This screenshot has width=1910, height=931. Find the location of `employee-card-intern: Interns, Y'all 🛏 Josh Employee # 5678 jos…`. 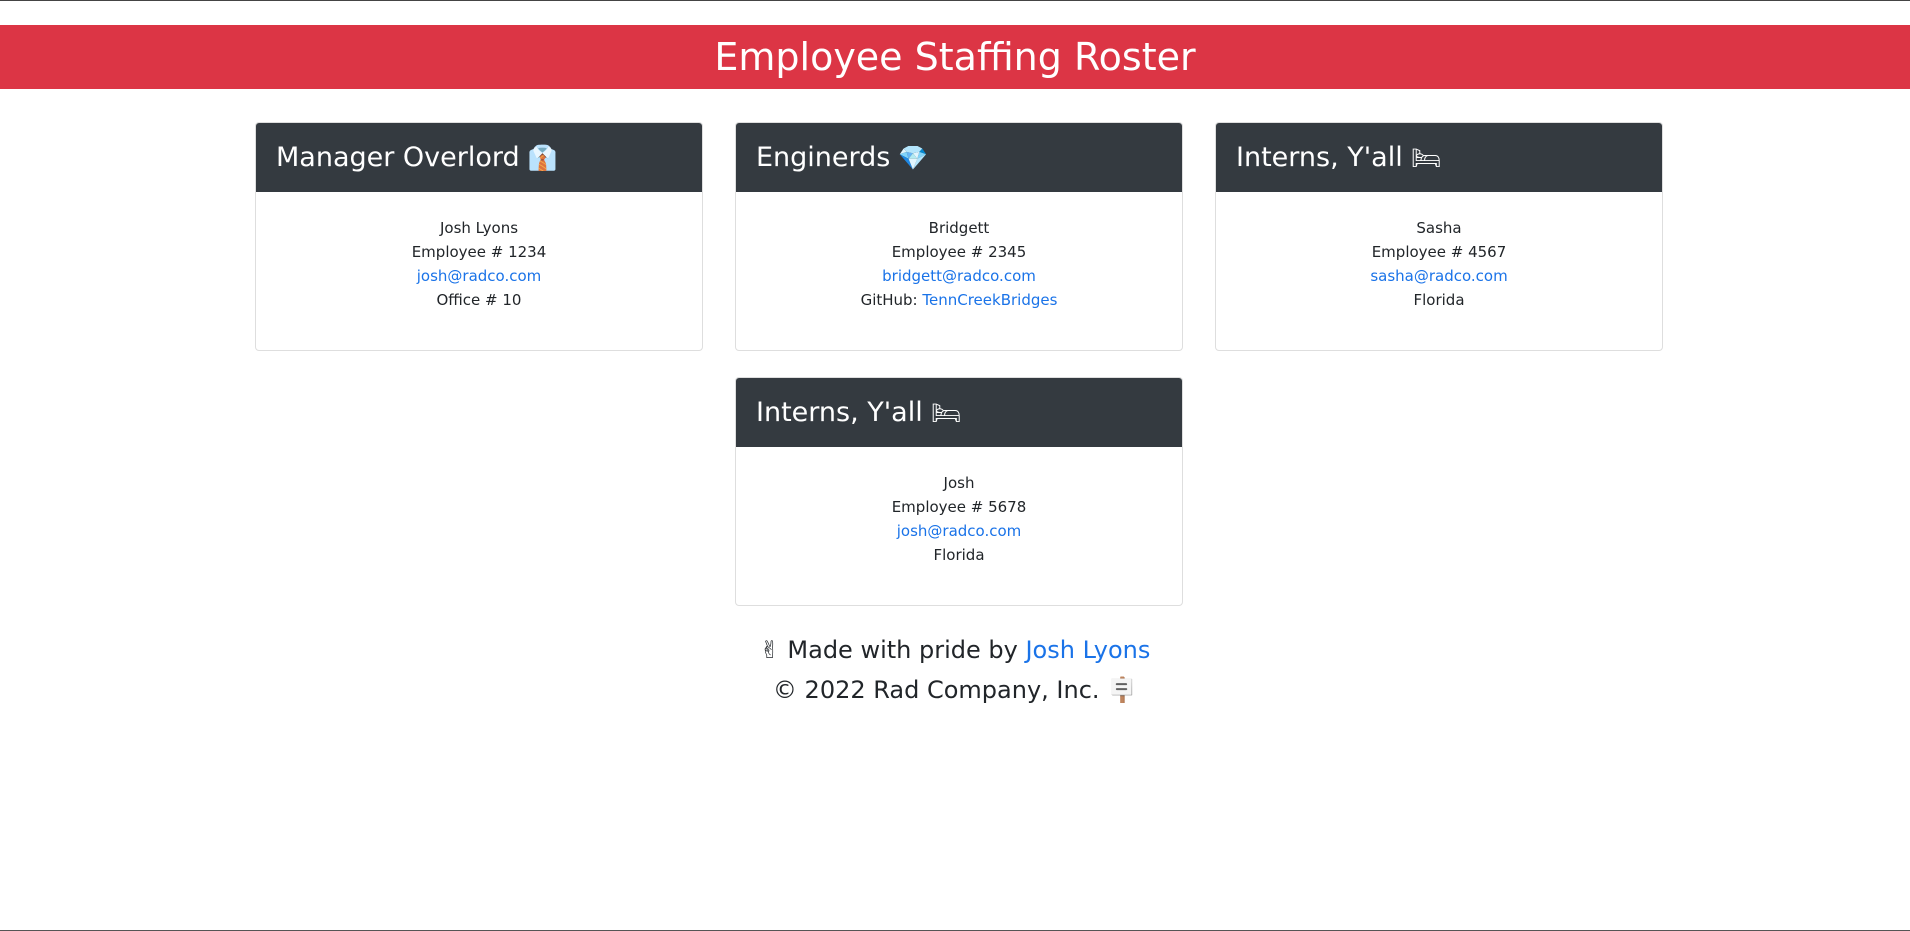

employee-card-intern: Interns, Y'all 🛏 Josh Employee # 5678 jos… is located at coordinates (959, 491).